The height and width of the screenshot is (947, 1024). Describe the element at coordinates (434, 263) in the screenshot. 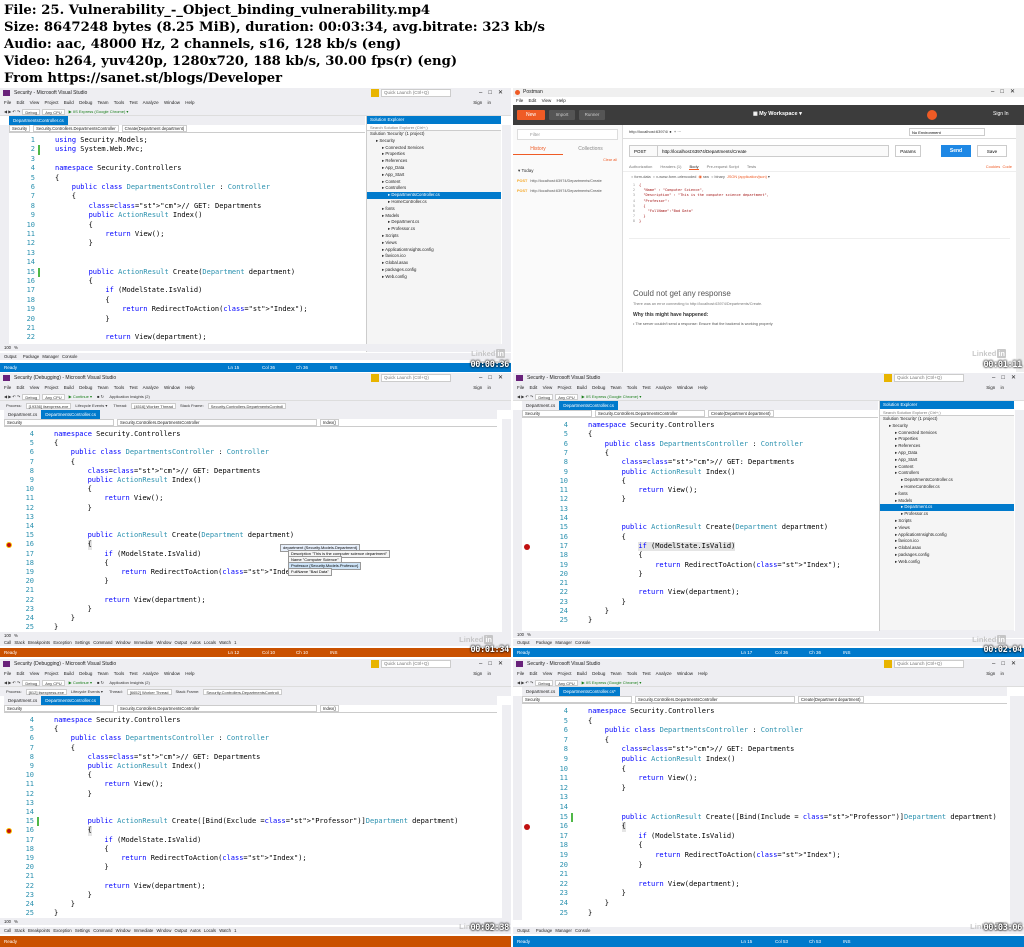

I see `solution-item: ▸ Global.asax` at that location.